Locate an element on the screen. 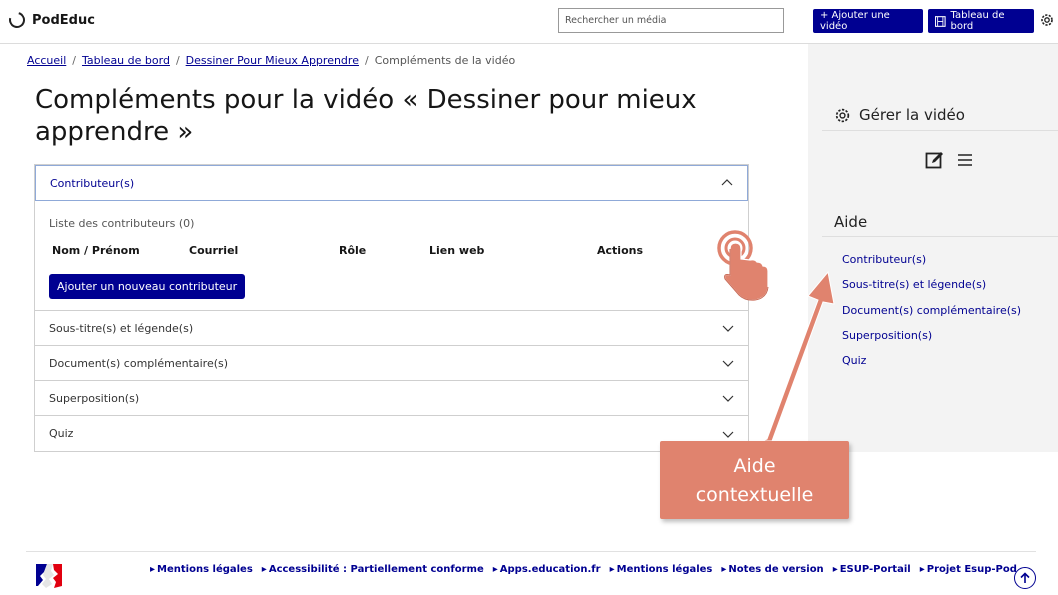 This screenshot has height=595, width=1058. footer-link-accessibility: Accessibilité : Partiellement conforme is located at coordinates (373, 569).